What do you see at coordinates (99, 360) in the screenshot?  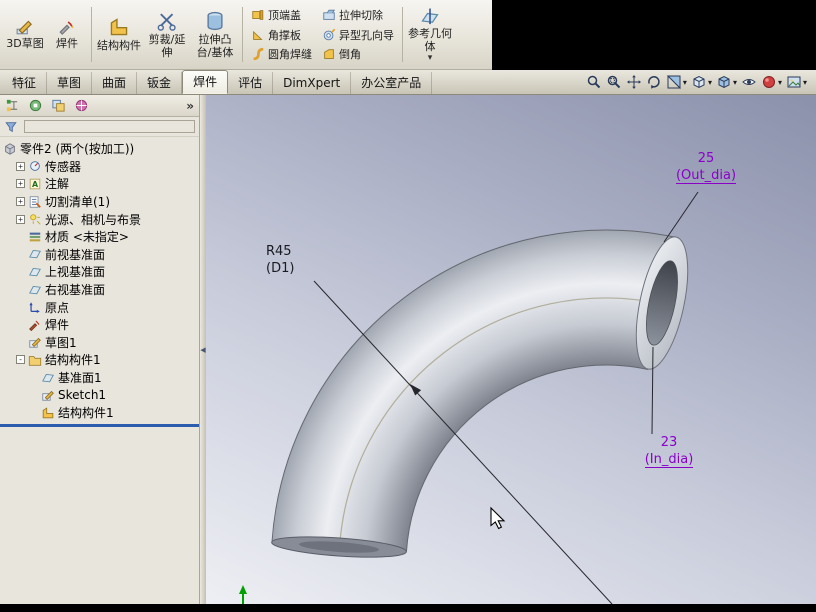 I see `tree-item-structural-member1: - 结构构件1` at bounding box center [99, 360].